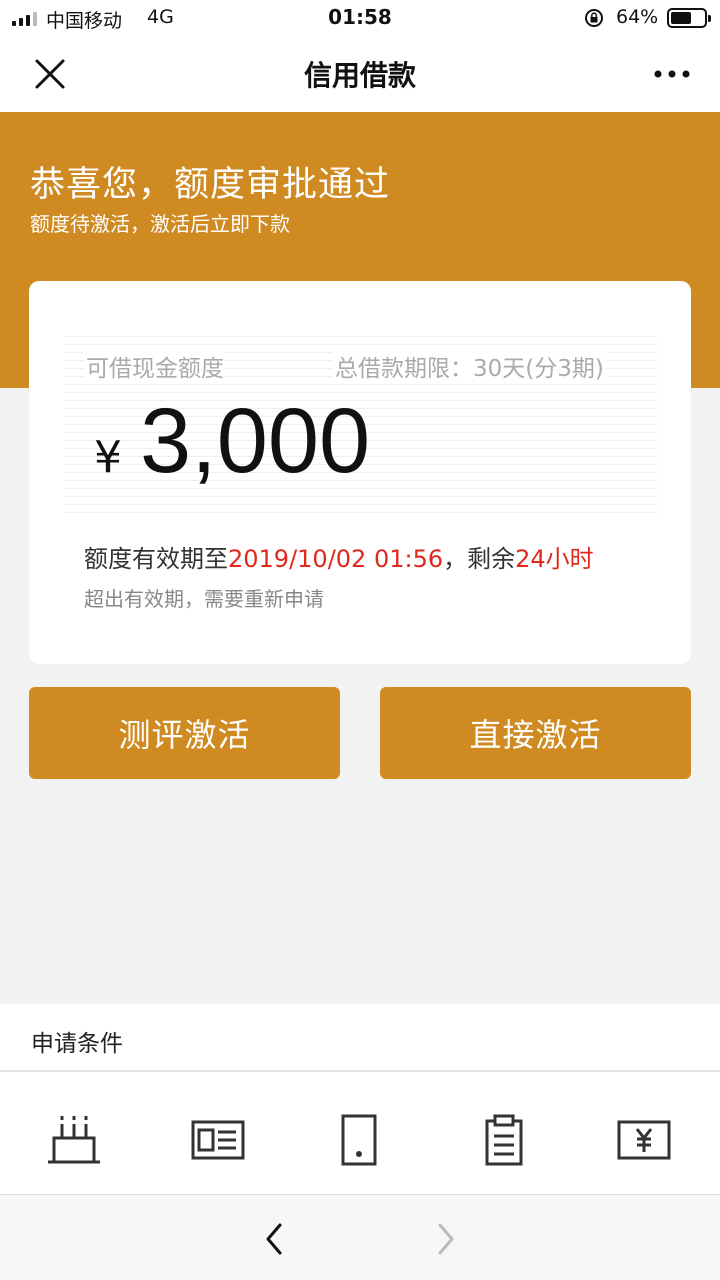  Describe the element at coordinates (681, 18) in the screenshot. I see `battery-fill` at that location.